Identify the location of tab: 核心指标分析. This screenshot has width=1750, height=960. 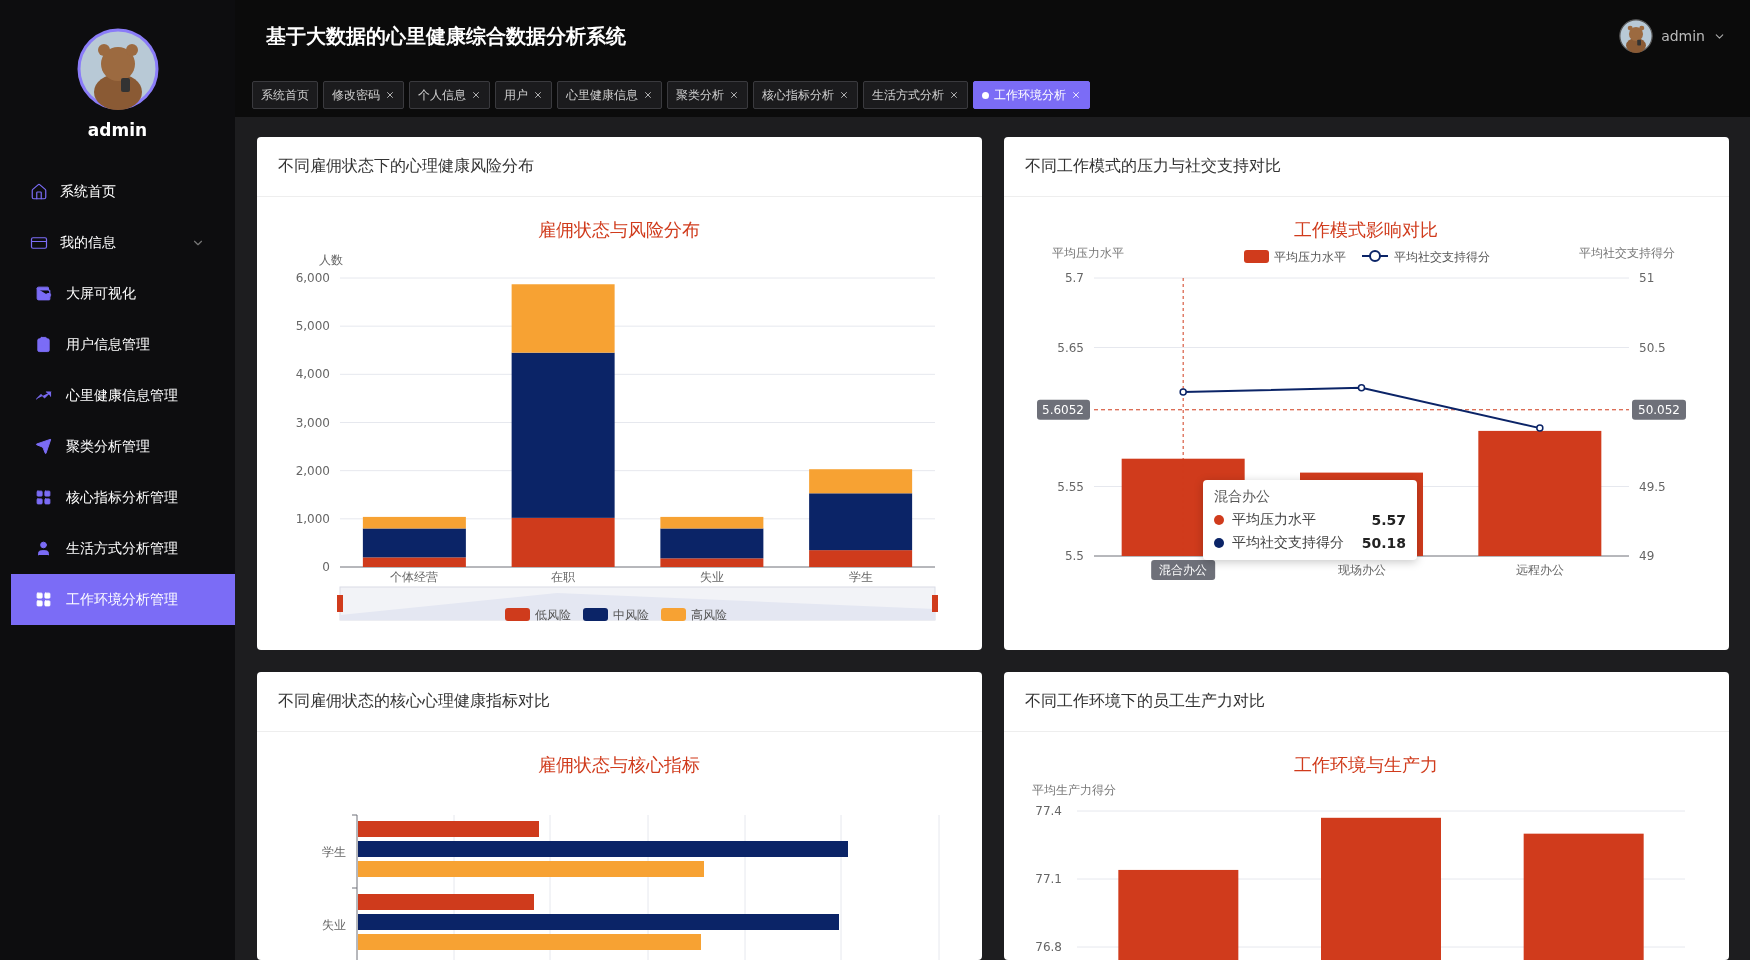
(805, 95).